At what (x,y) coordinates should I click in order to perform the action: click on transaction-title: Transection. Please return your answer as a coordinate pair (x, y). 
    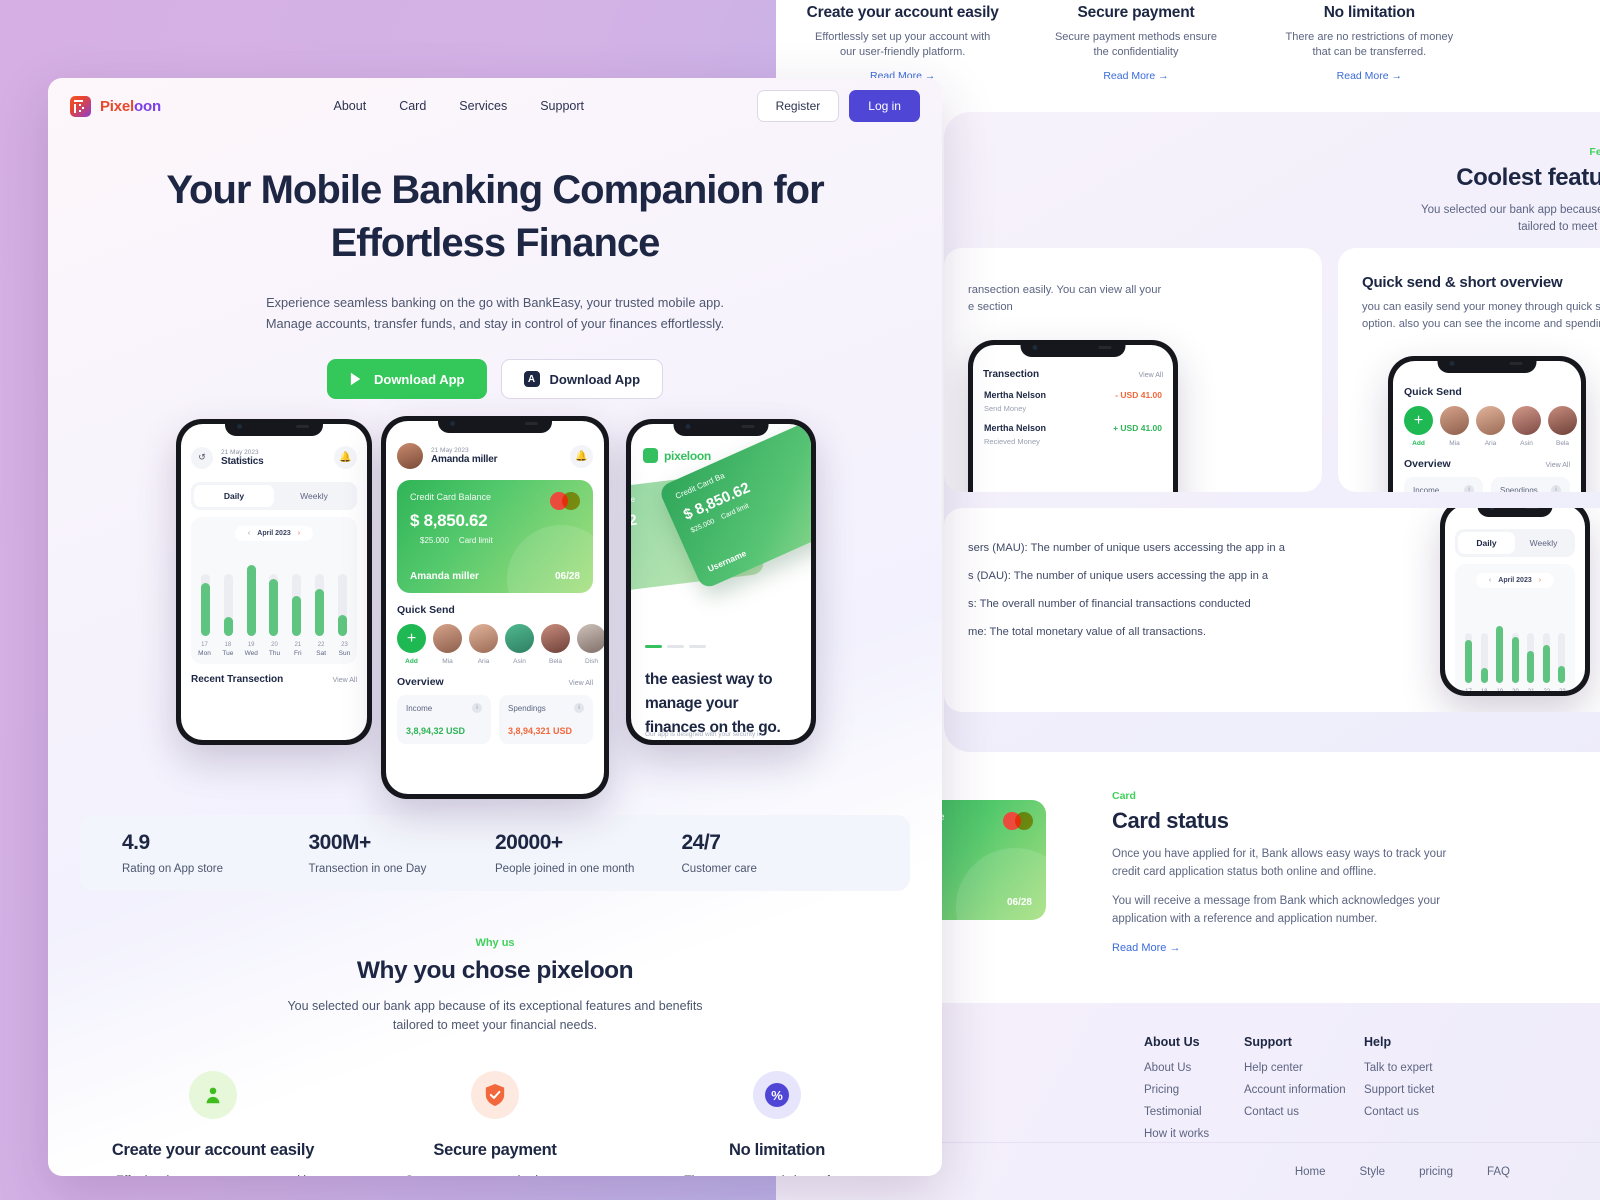
    Looking at the image, I should click on (1011, 374).